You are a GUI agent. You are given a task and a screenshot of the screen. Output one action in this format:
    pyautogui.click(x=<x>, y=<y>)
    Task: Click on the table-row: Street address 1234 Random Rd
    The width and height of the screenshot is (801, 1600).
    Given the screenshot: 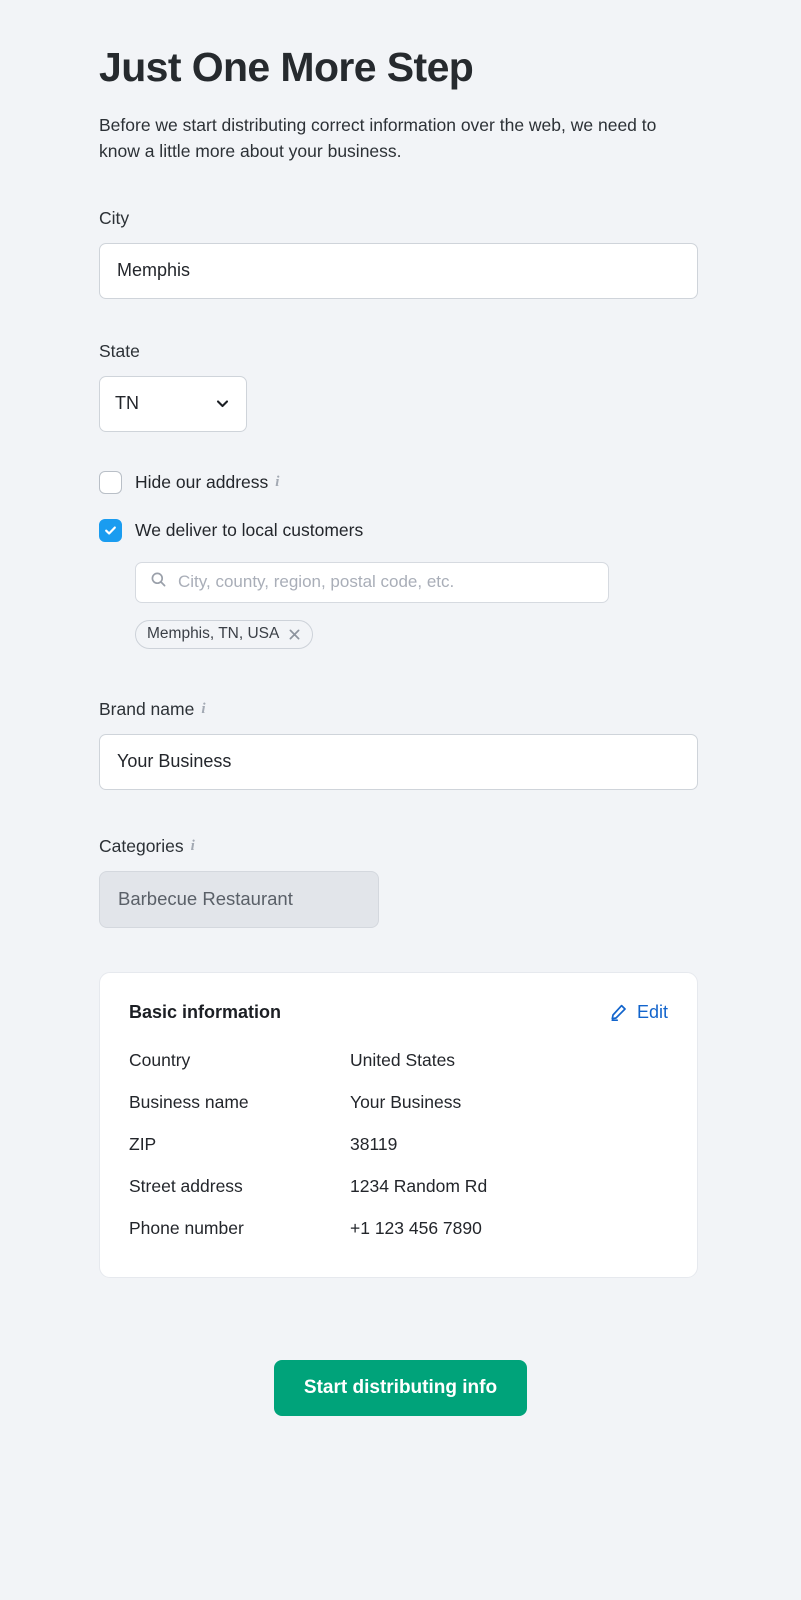 What is the action you would take?
    pyautogui.click(x=398, y=1186)
    